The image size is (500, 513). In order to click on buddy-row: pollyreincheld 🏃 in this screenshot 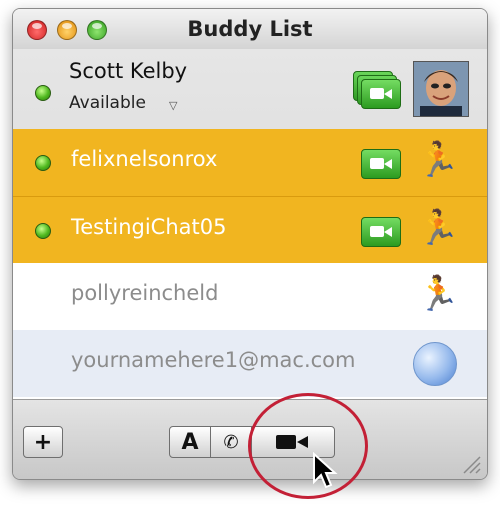, I will do `click(250, 296)`.